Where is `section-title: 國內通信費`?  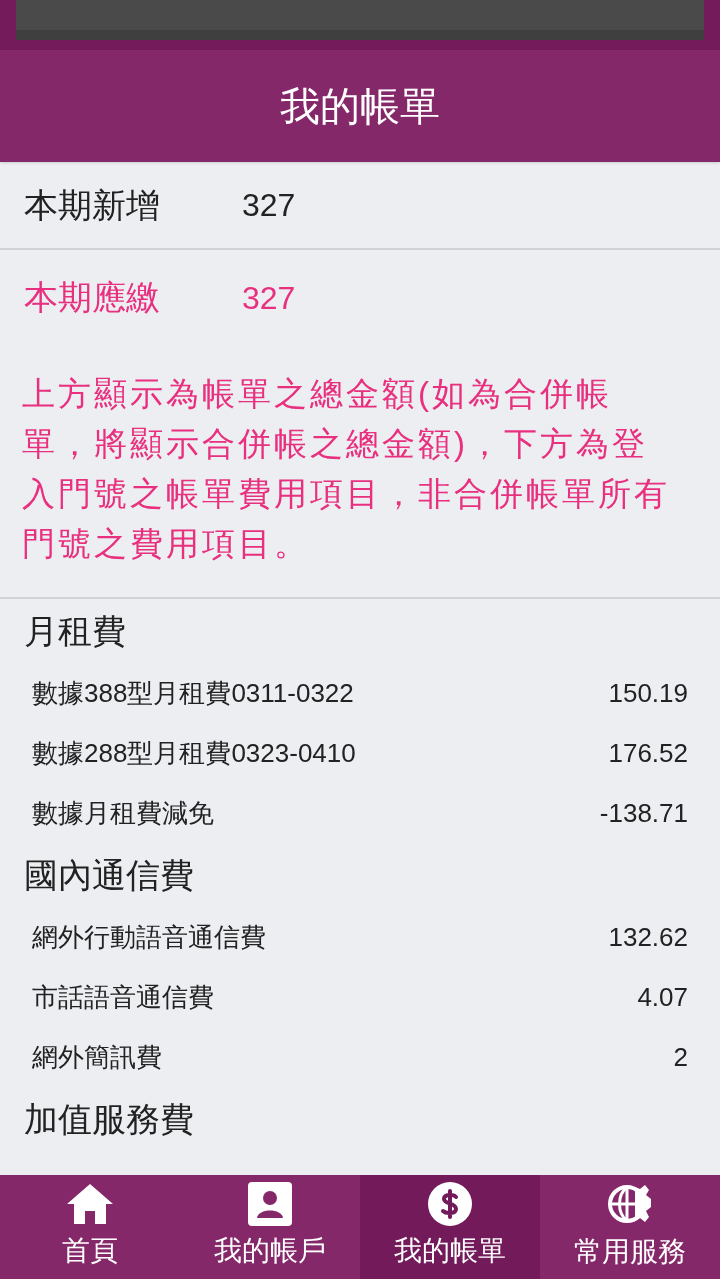
section-title: 國內通信費 is located at coordinates (109, 875).